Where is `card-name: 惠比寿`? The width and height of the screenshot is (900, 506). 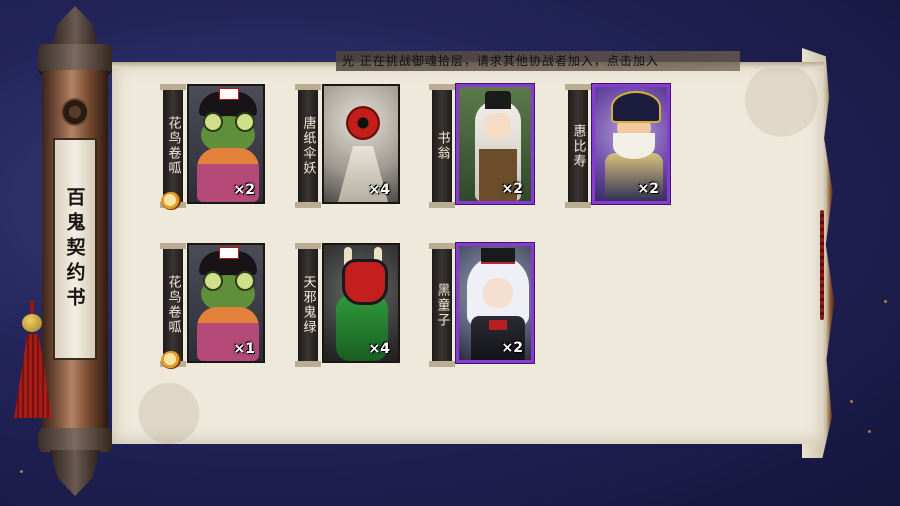
card-name: 惠比寿 is located at coordinates (578, 146).